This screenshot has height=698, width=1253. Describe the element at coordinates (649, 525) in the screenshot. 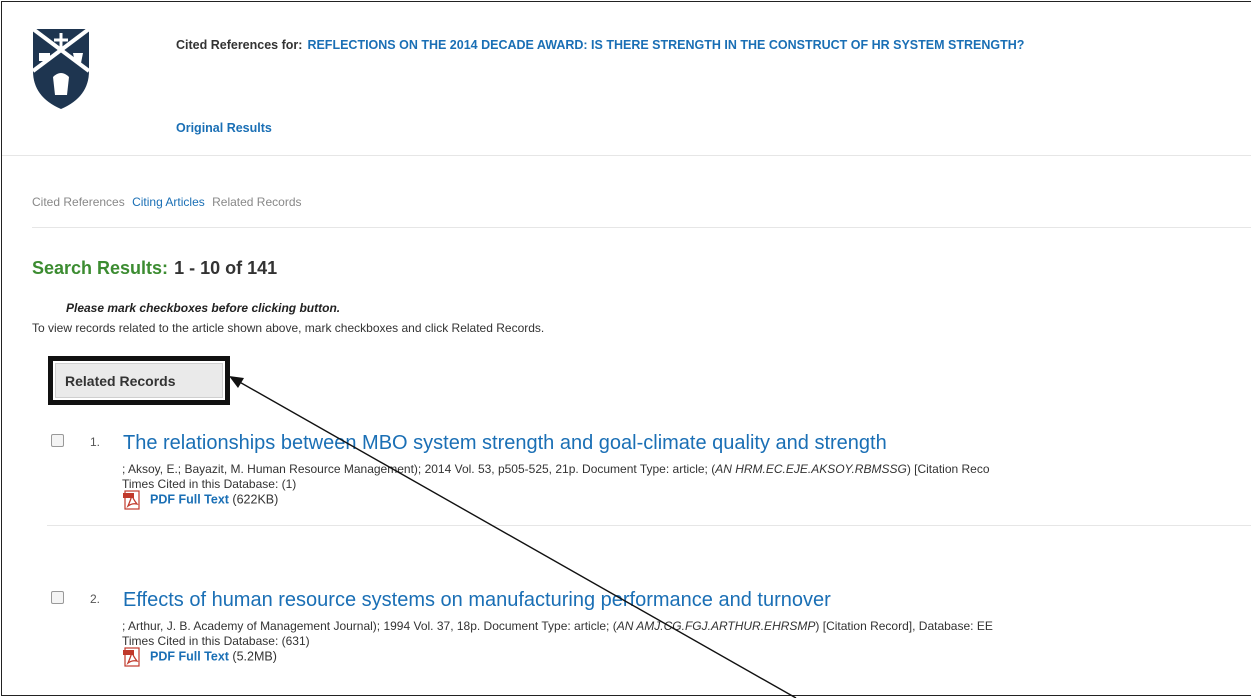

I see `result-divider` at that location.